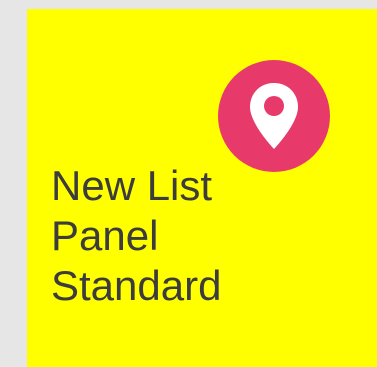 The height and width of the screenshot is (367, 377). I want to click on tile-title-line-2: Panel, so click(105, 235).